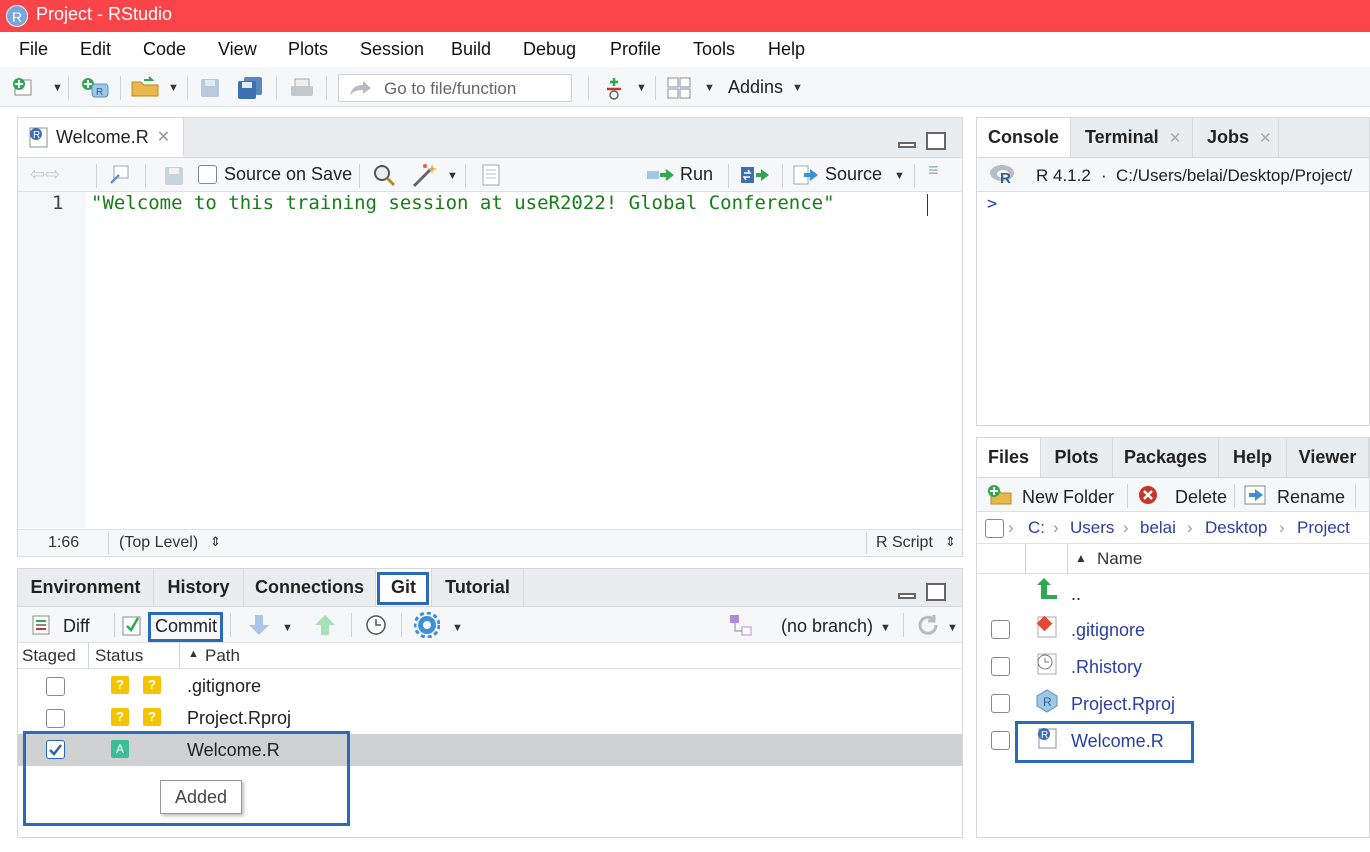 The image size is (1370, 852). Describe the element at coordinates (1323, 528) in the screenshot. I see `breadcrumb-project: Project` at that location.